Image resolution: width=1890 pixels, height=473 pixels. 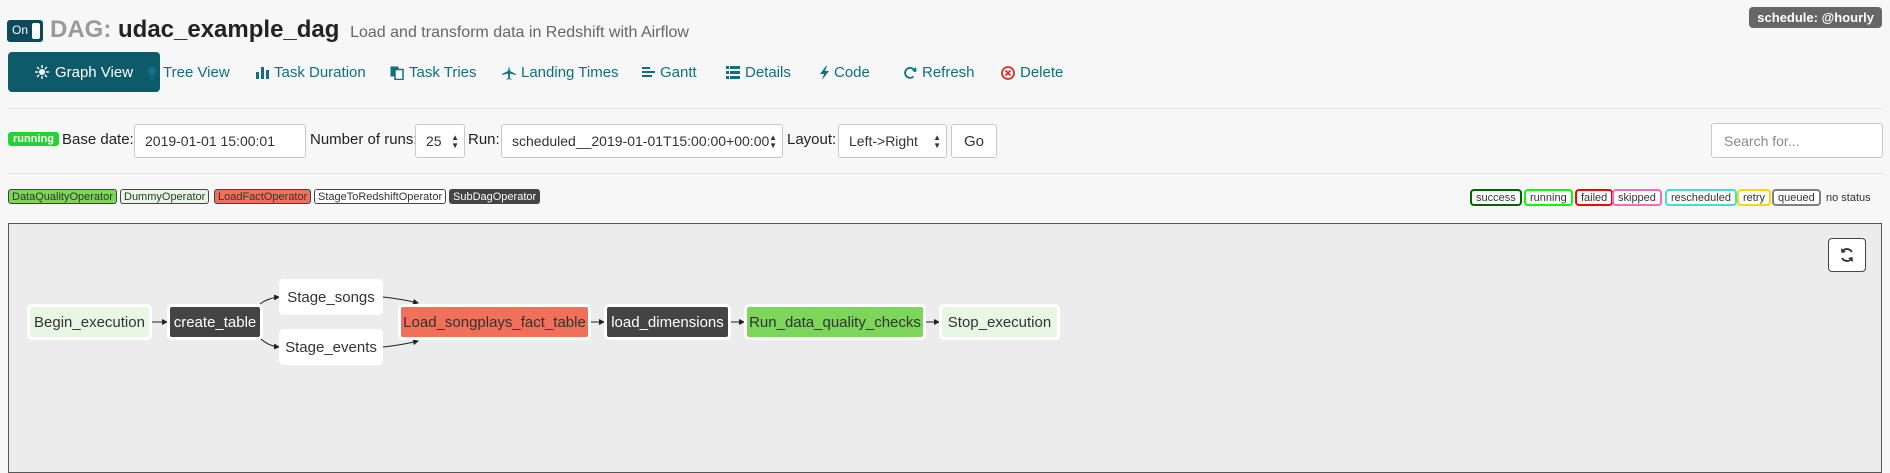 I want to click on task-node: create_table, so click(x=215, y=322).